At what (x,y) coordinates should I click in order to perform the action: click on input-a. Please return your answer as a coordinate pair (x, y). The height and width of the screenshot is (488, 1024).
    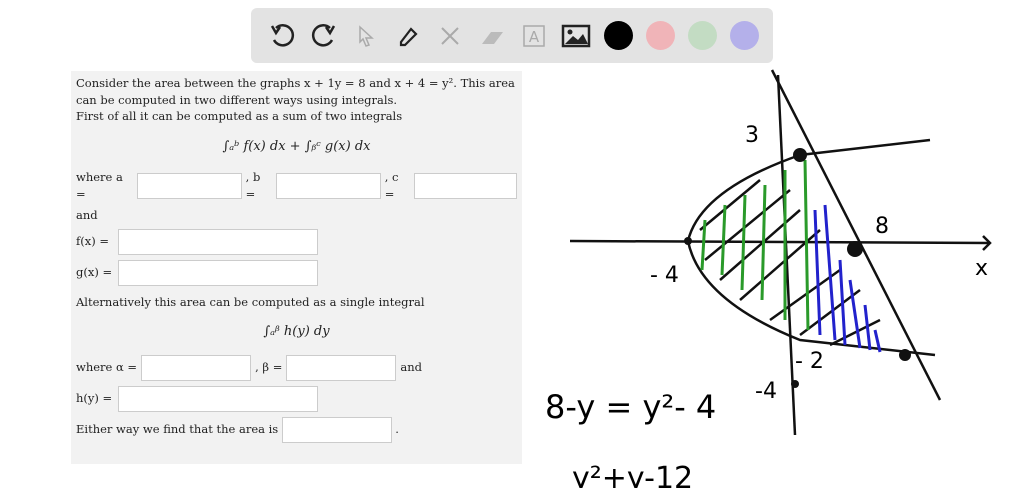
    Looking at the image, I should click on (189, 185).